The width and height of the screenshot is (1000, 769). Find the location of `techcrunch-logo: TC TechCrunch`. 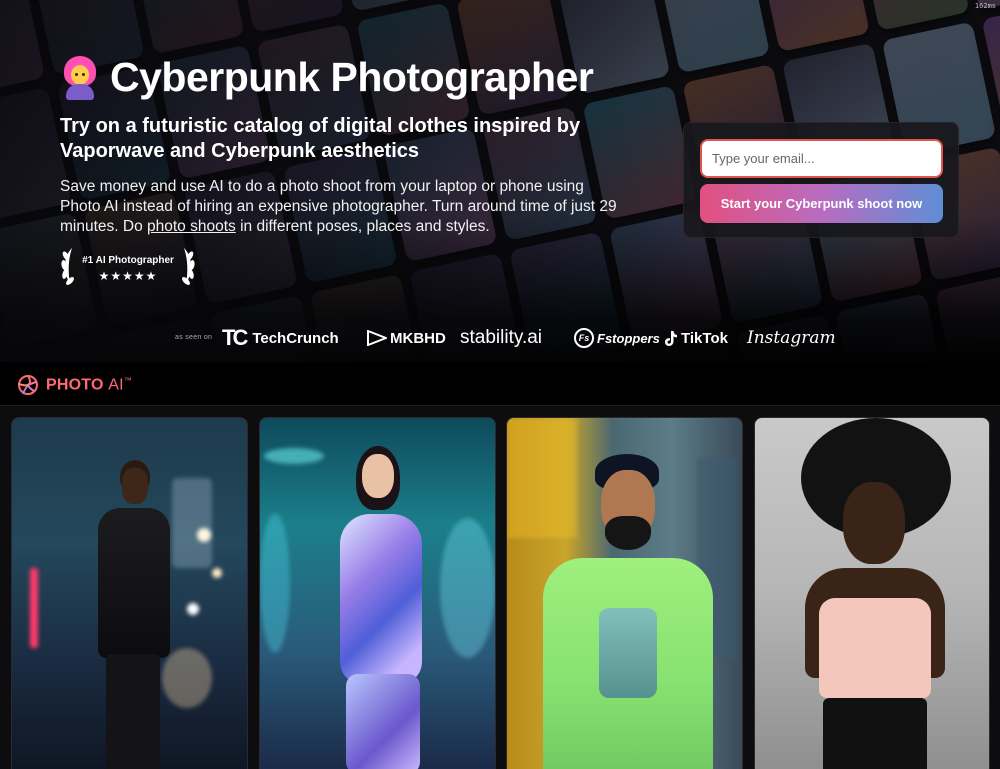

techcrunch-logo: TC TechCrunch is located at coordinates (280, 337).